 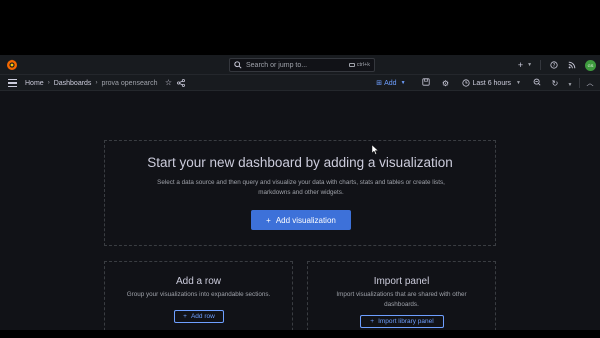 I want to click on collapse-button: ︿, so click(x=590, y=83).